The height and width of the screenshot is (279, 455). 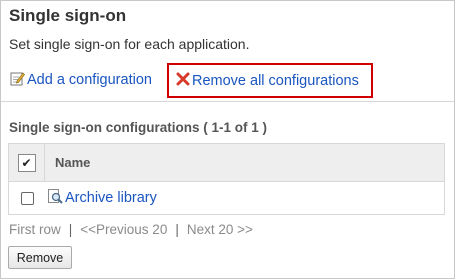 I want to click on add-configuration-link: Add a configuration, so click(x=80, y=80).